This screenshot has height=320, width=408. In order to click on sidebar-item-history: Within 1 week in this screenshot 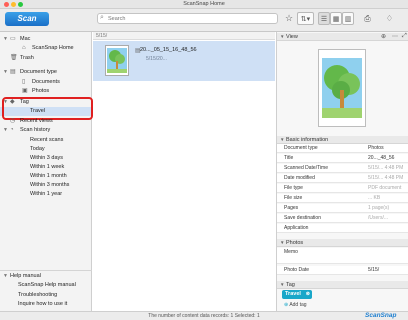, I will do `click(46, 167)`.